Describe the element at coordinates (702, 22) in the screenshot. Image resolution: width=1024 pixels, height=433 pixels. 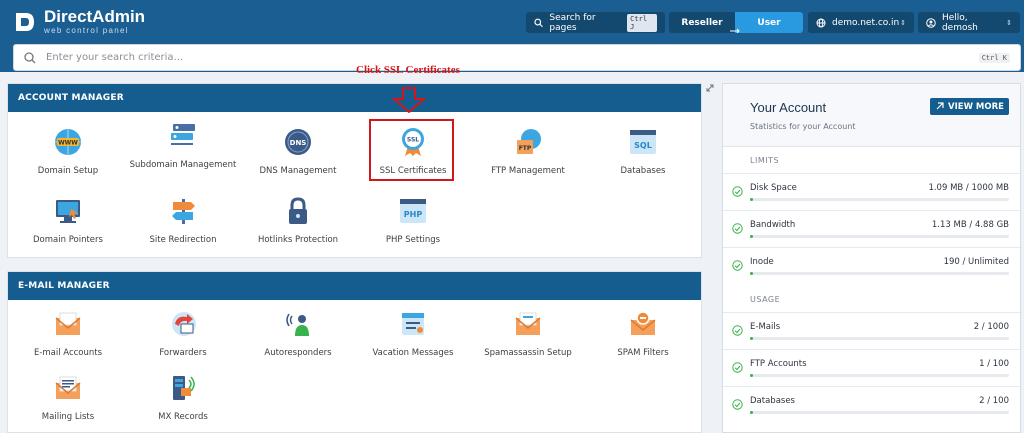
I see `role-reseller-option: Reseller` at that location.